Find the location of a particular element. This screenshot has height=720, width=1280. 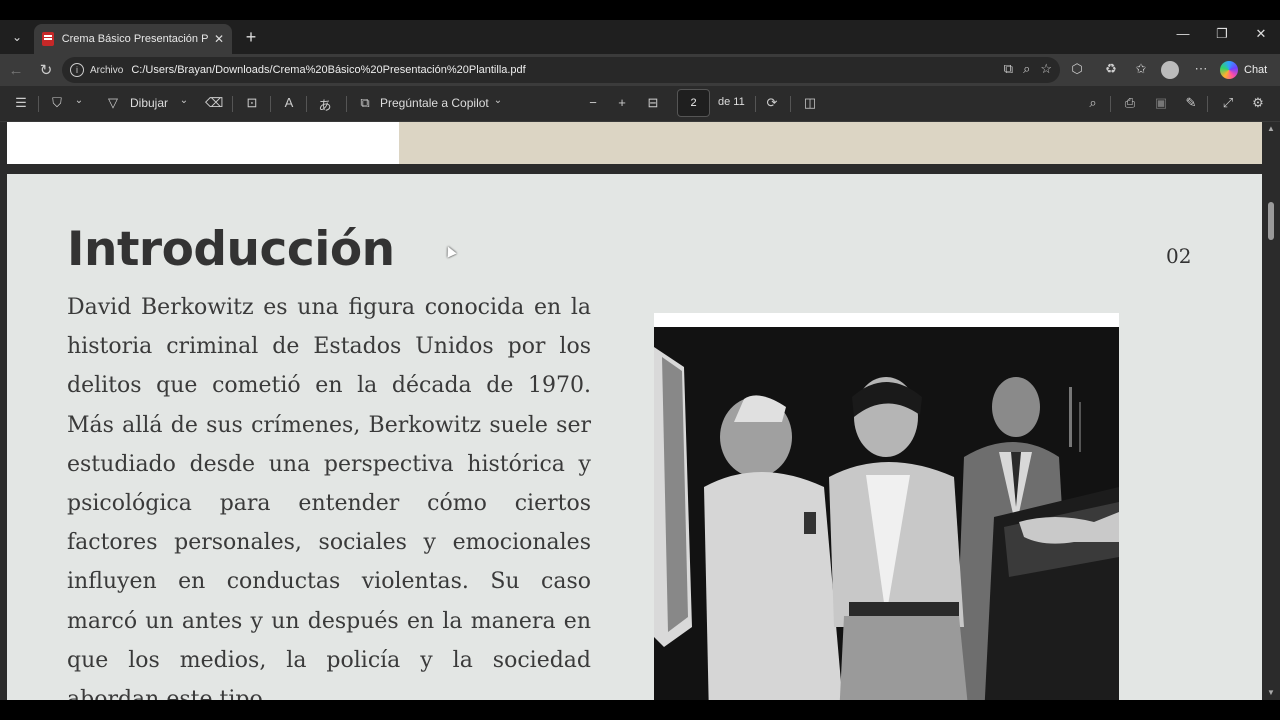

fit-page-icon: ⊟ is located at coordinates (653, 103).